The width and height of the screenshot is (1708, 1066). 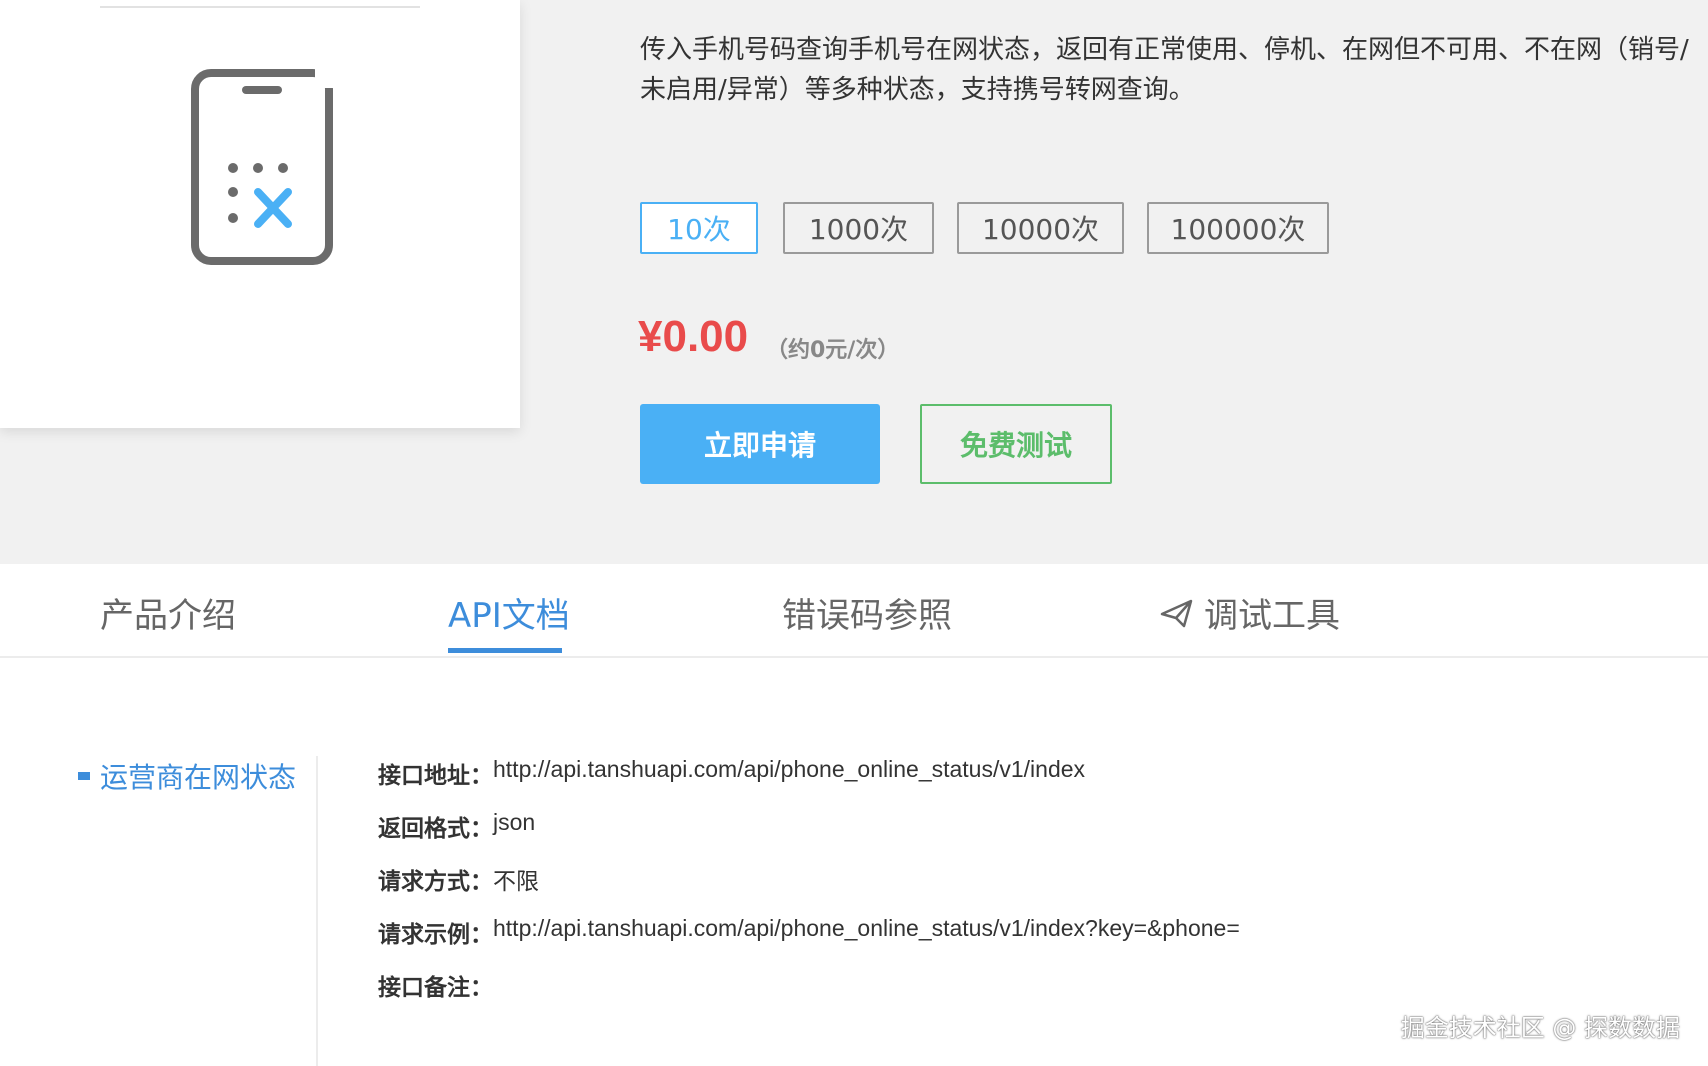 What do you see at coordinates (435, 882) in the screenshot?
I see `doc-label: 请求方式：` at bounding box center [435, 882].